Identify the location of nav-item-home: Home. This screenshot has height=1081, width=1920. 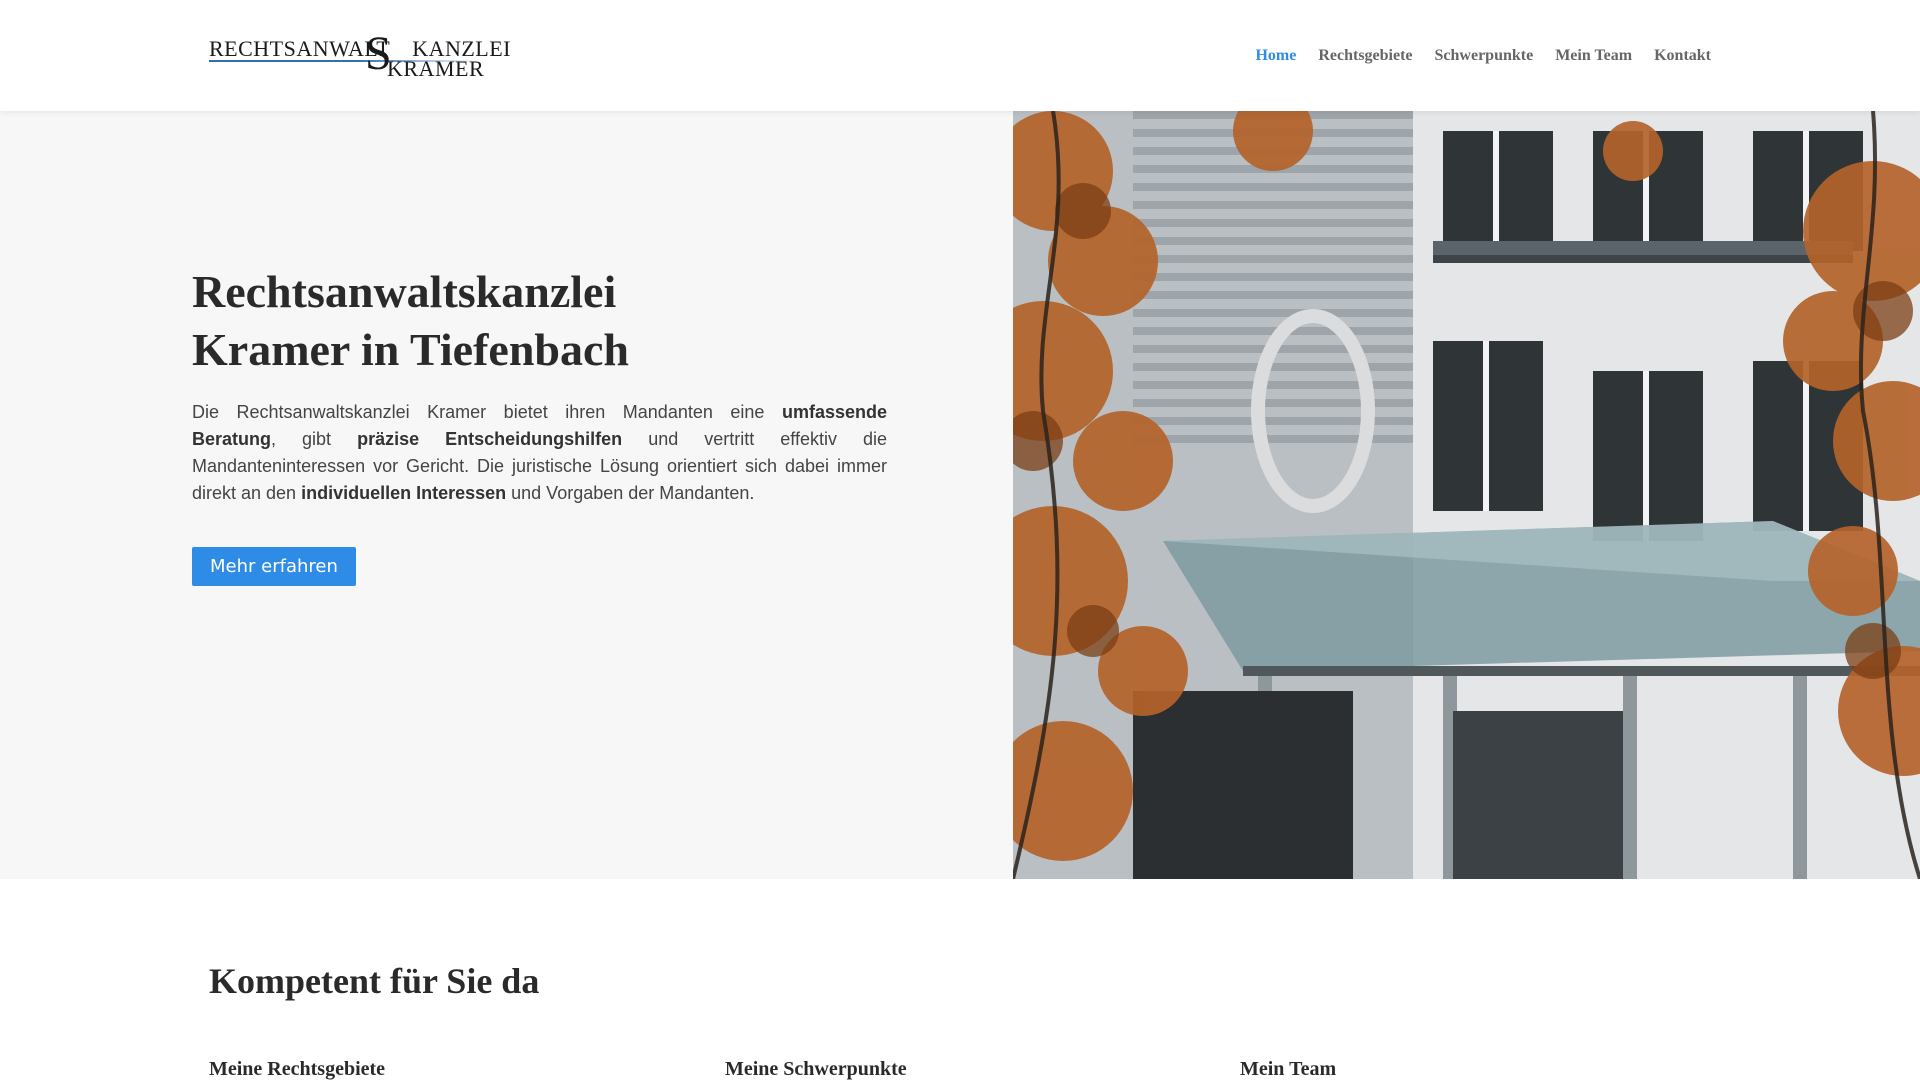
(1275, 56).